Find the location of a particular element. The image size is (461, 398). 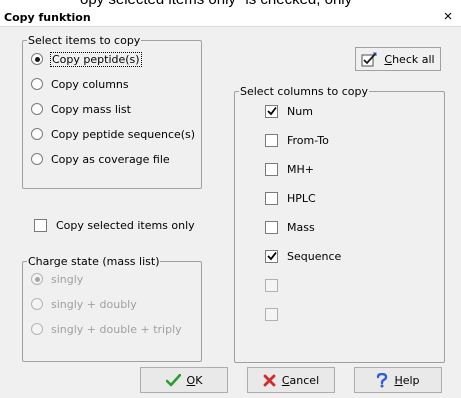

radio-copy-as-coverage-file: Copy as coverage file is located at coordinates (100, 159).